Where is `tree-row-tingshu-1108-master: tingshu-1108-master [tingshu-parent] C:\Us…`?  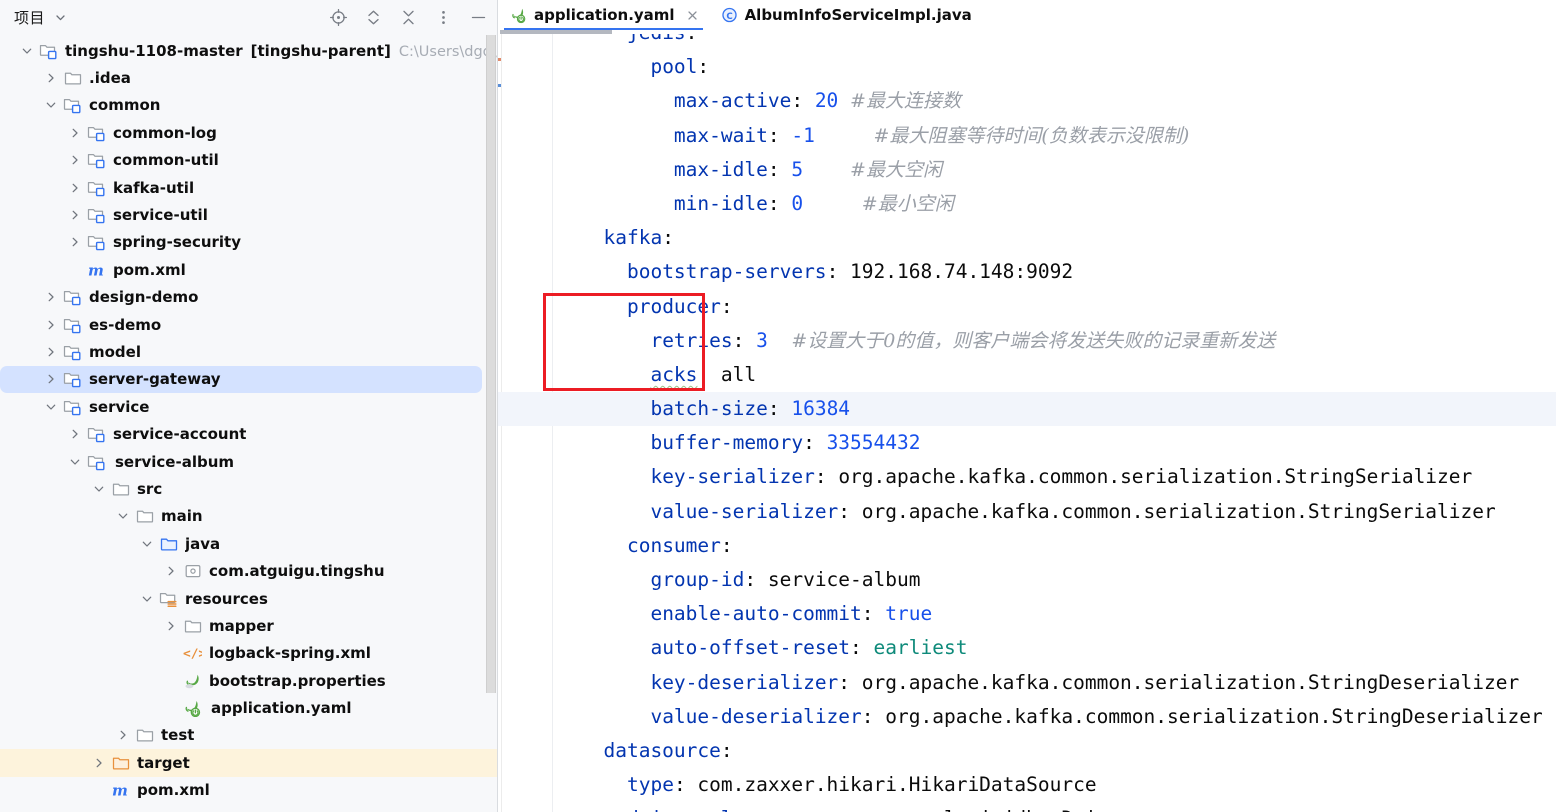 tree-row-tingshu-1108-master: tingshu-1108-master [tingshu-parent] C:\Us… is located at coordinates (248, 50).